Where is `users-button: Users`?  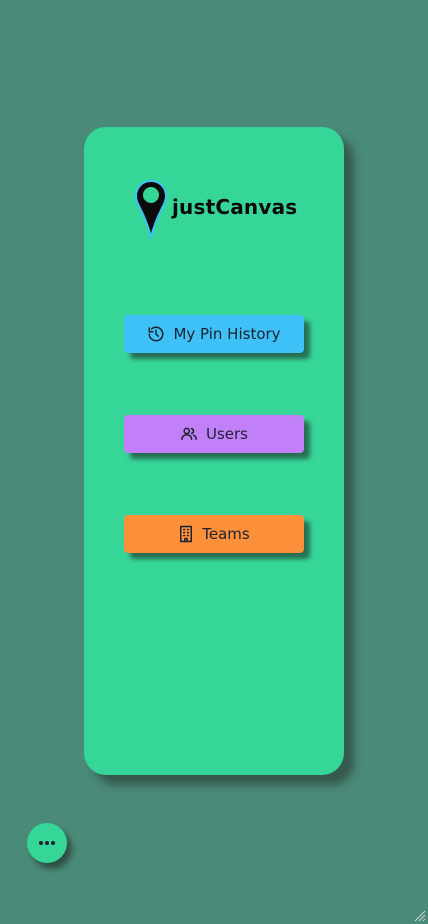 users-button: Users is located at coordinates (214, 434).